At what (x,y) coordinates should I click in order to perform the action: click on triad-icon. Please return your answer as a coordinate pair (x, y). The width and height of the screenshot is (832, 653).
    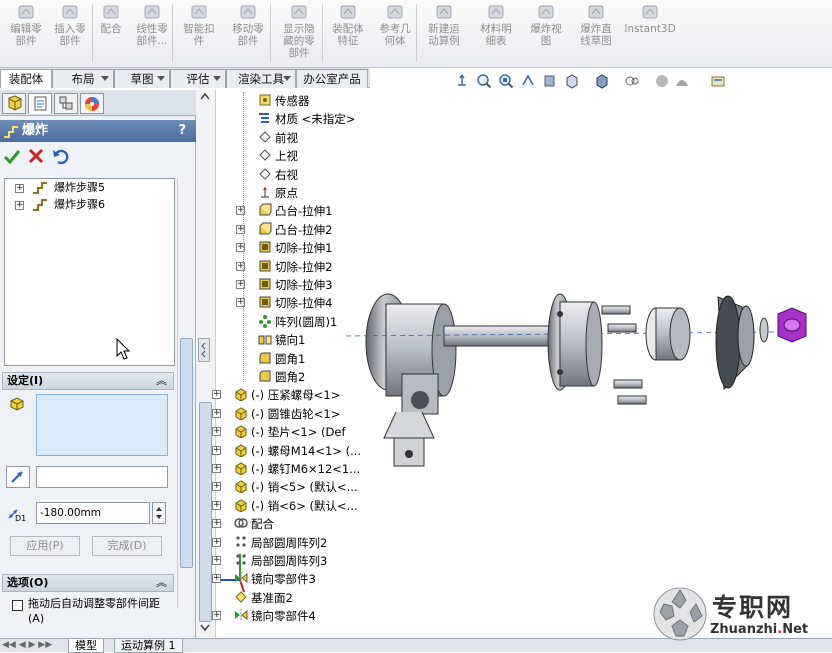
    Looking at the image, I should click on (462, 81).